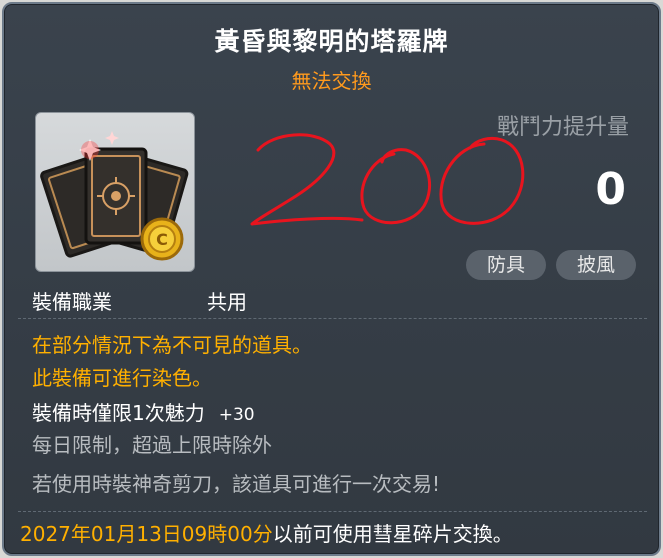  I want to click on combat-power-value: 0, so click(610, 189).